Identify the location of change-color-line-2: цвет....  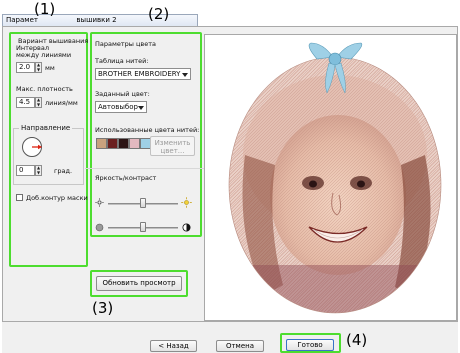
(172, 151).